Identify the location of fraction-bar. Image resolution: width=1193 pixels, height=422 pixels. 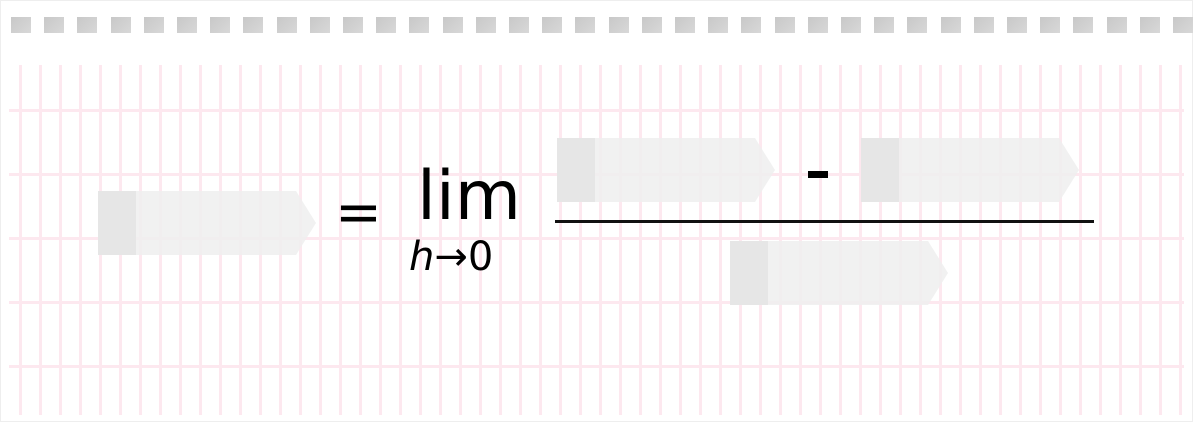
(824, 221).